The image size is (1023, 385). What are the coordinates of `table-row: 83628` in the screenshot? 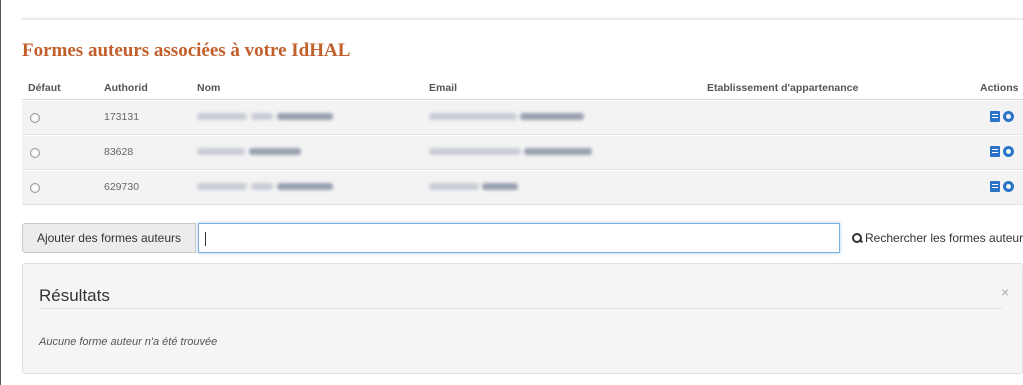 It's located at (522, 153).